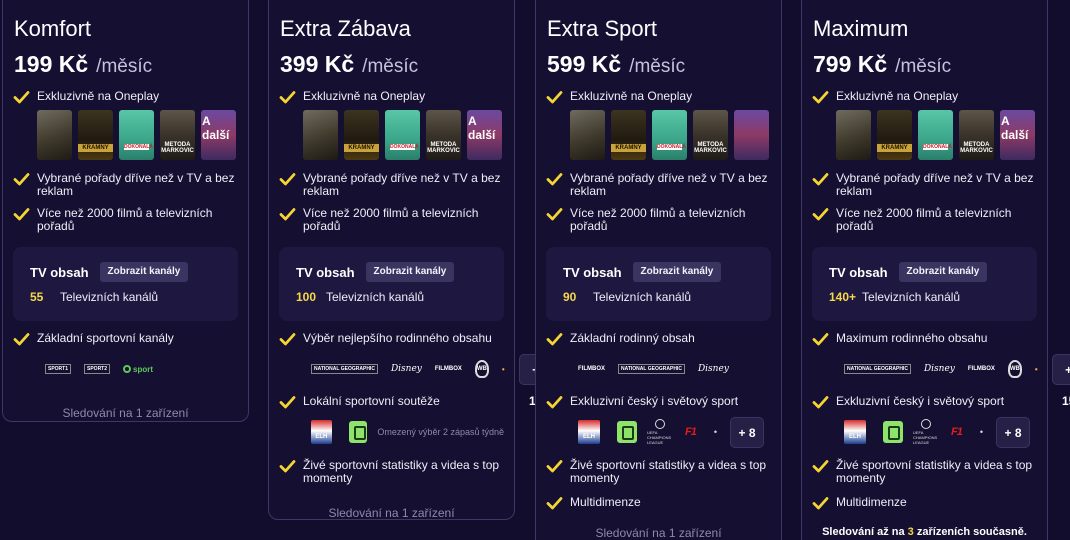  Describe the element at coordinates (910, 532) in the screenshot. I see `device-count: 3` at that location.